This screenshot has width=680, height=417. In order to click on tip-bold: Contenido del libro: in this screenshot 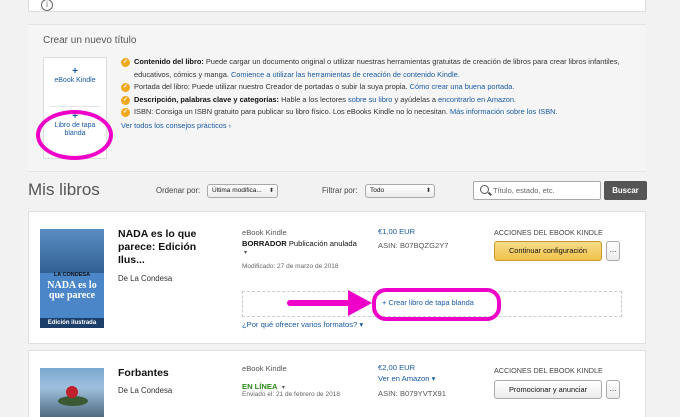, I will do `click(169, 61)`.